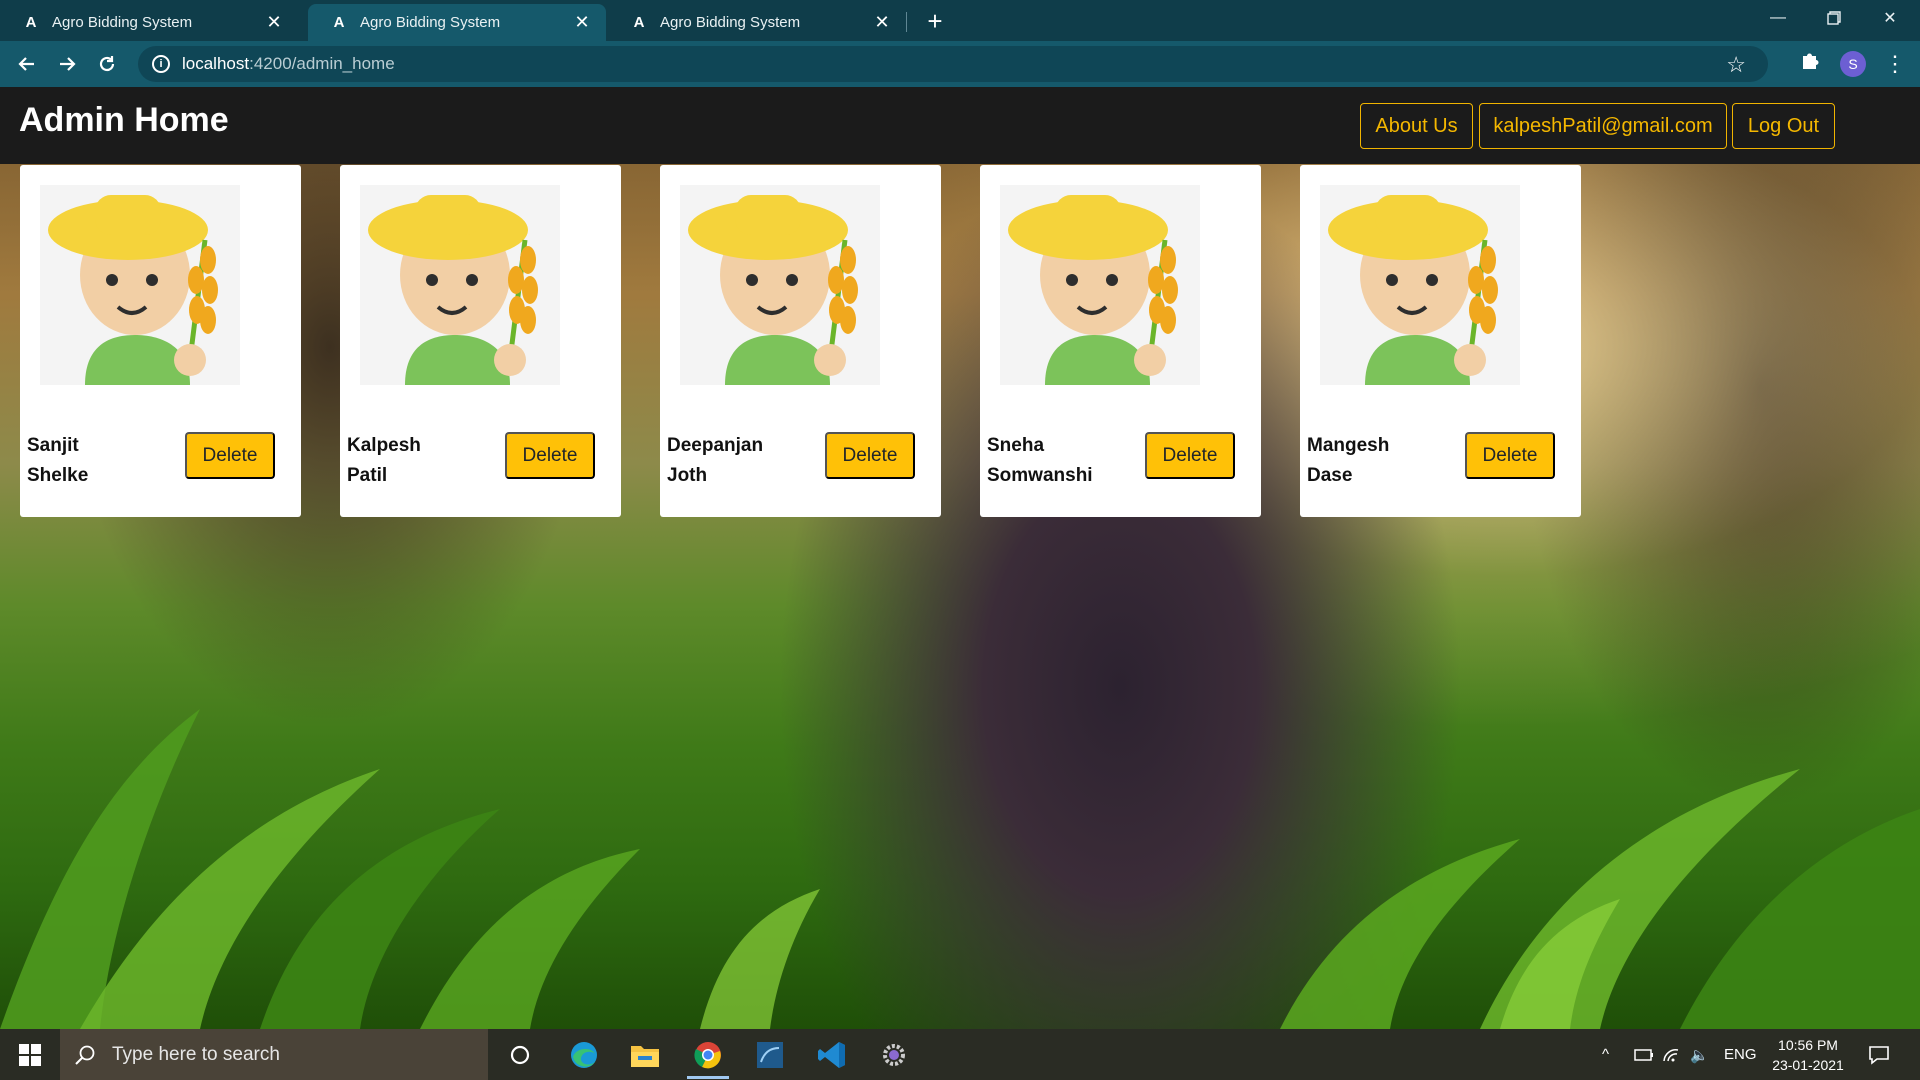 Image resolution: width=1920 pixels, height=1080 pixels. Describe the element at coordinates (935, 21) in the screenshot. I see `new-tab-icon: +` at that location.